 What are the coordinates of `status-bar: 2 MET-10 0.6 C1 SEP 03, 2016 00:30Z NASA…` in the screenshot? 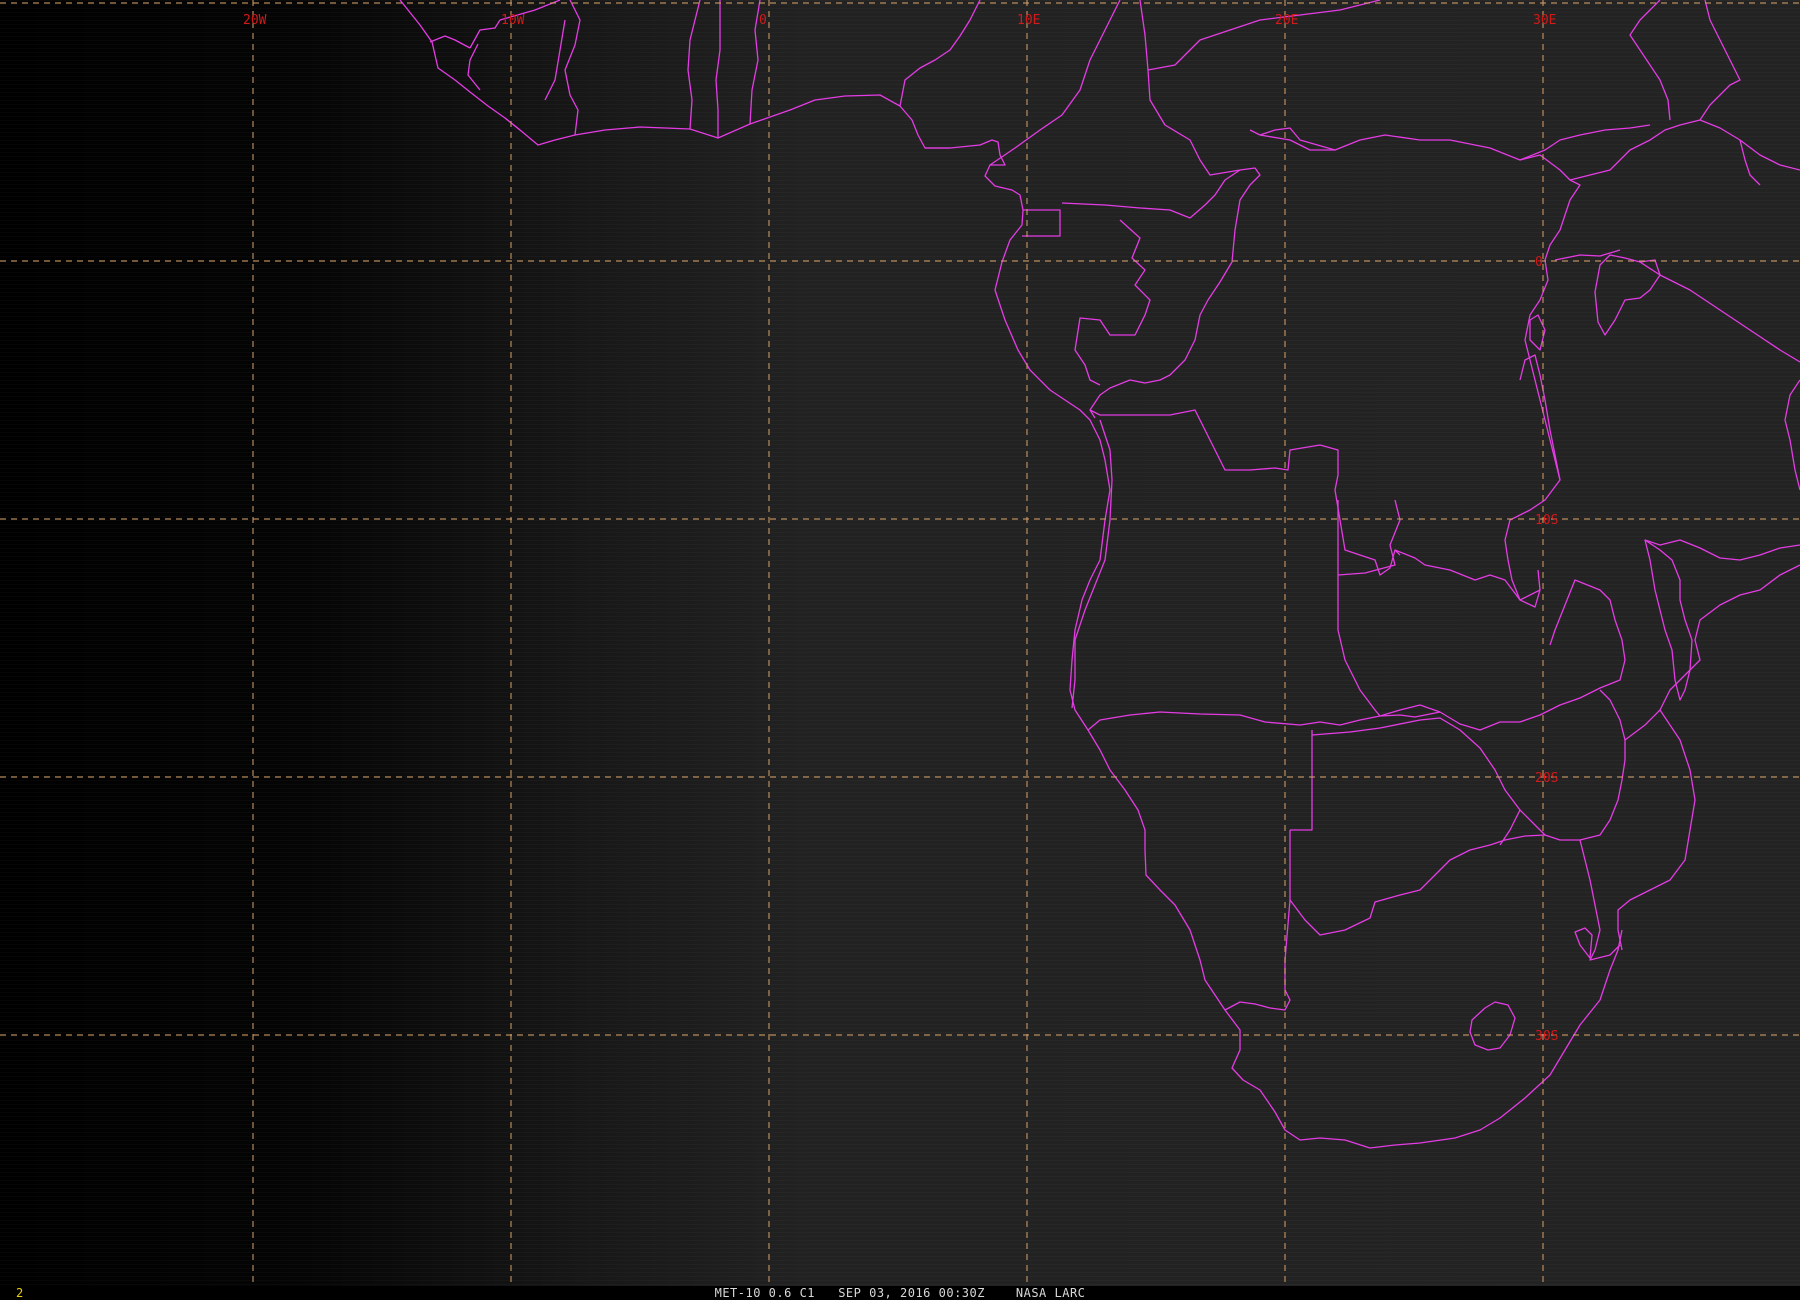 It's located at (900, 1293).